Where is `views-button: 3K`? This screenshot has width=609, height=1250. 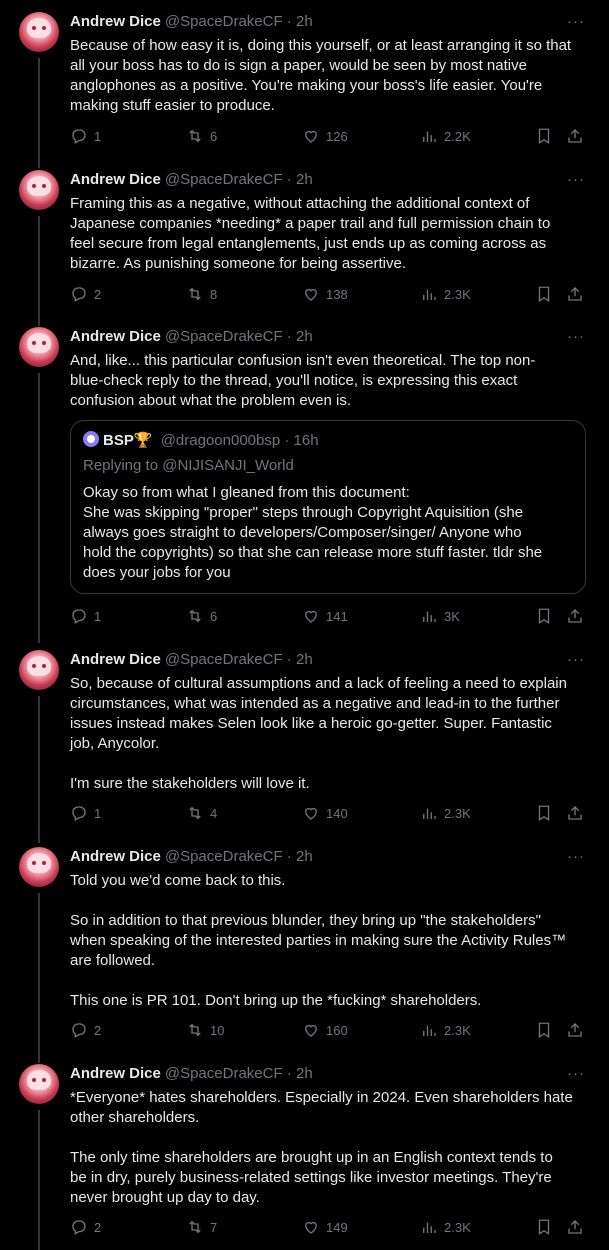
views-button: 3K is located at coordinates (440, 616).